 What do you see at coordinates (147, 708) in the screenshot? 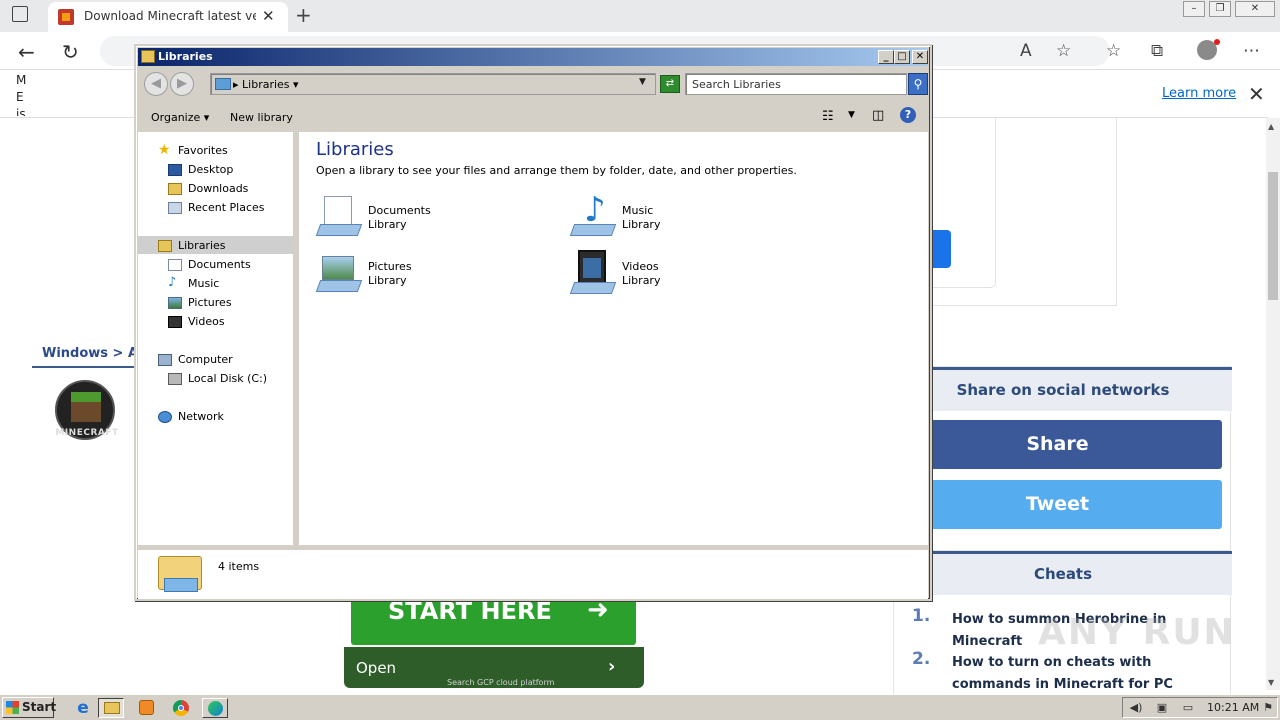
I see `media-player-icon` at bounding box center [147, 708].